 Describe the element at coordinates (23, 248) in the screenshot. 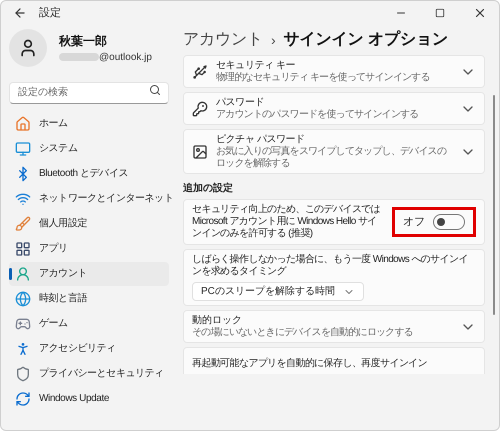

I see `apps-grid-icon` at that location.